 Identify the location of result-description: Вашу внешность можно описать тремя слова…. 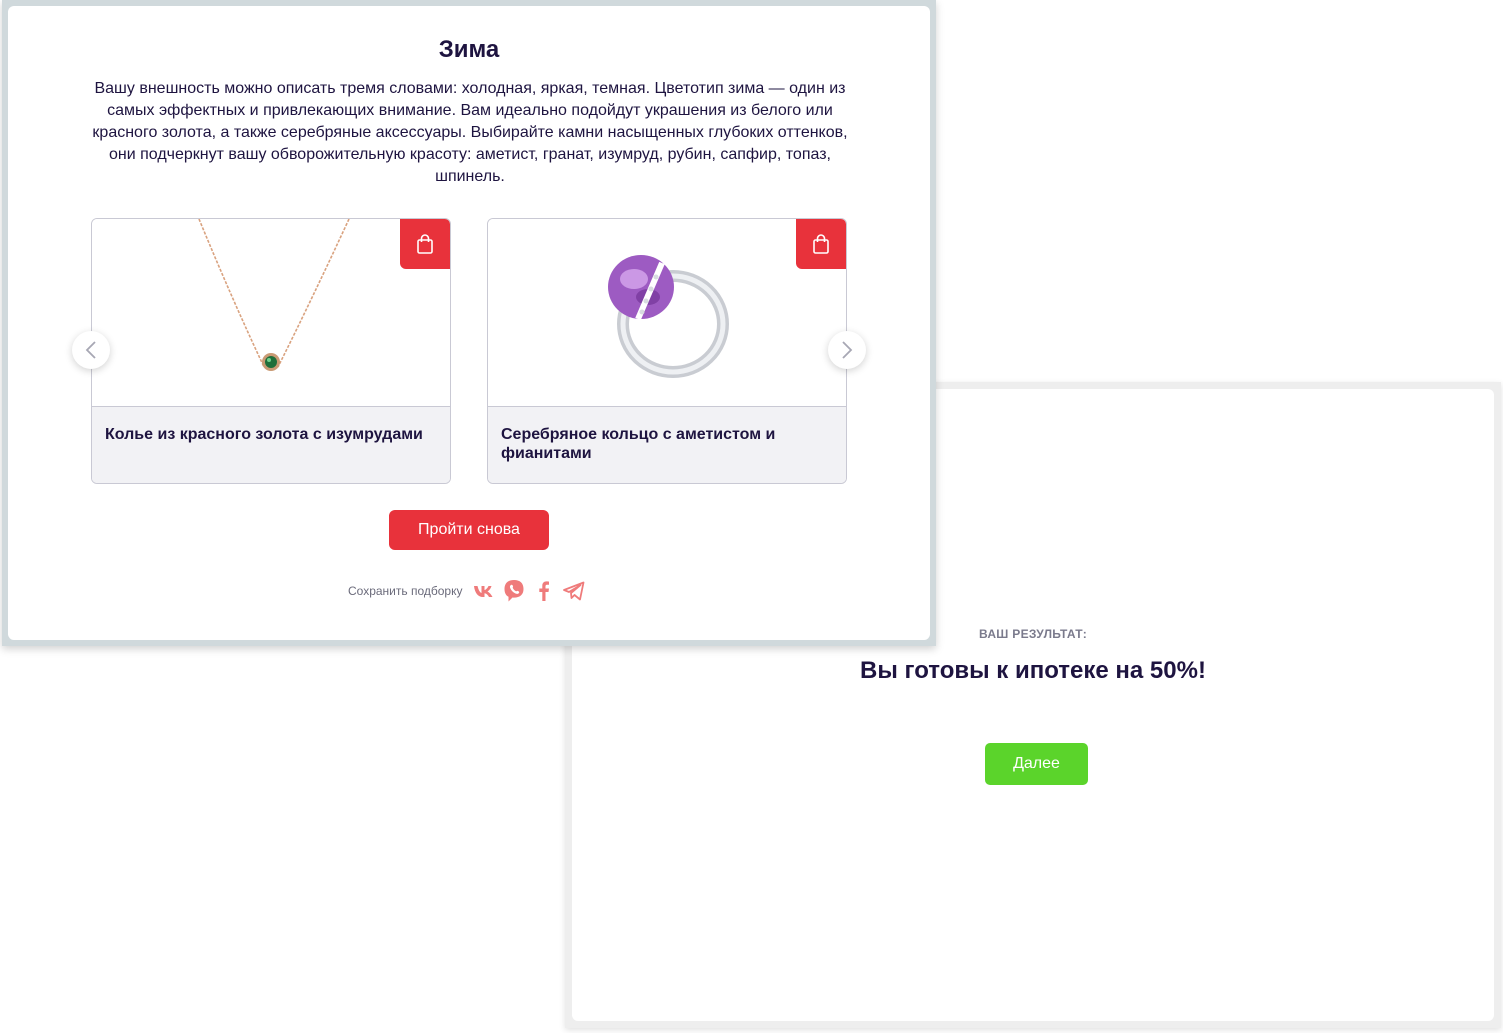
(470, 132).